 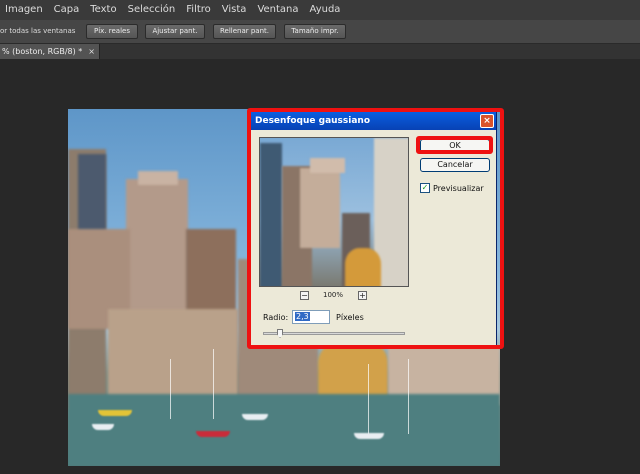 I want to click on menu-capa: Capa, so click(x=67, y=10).